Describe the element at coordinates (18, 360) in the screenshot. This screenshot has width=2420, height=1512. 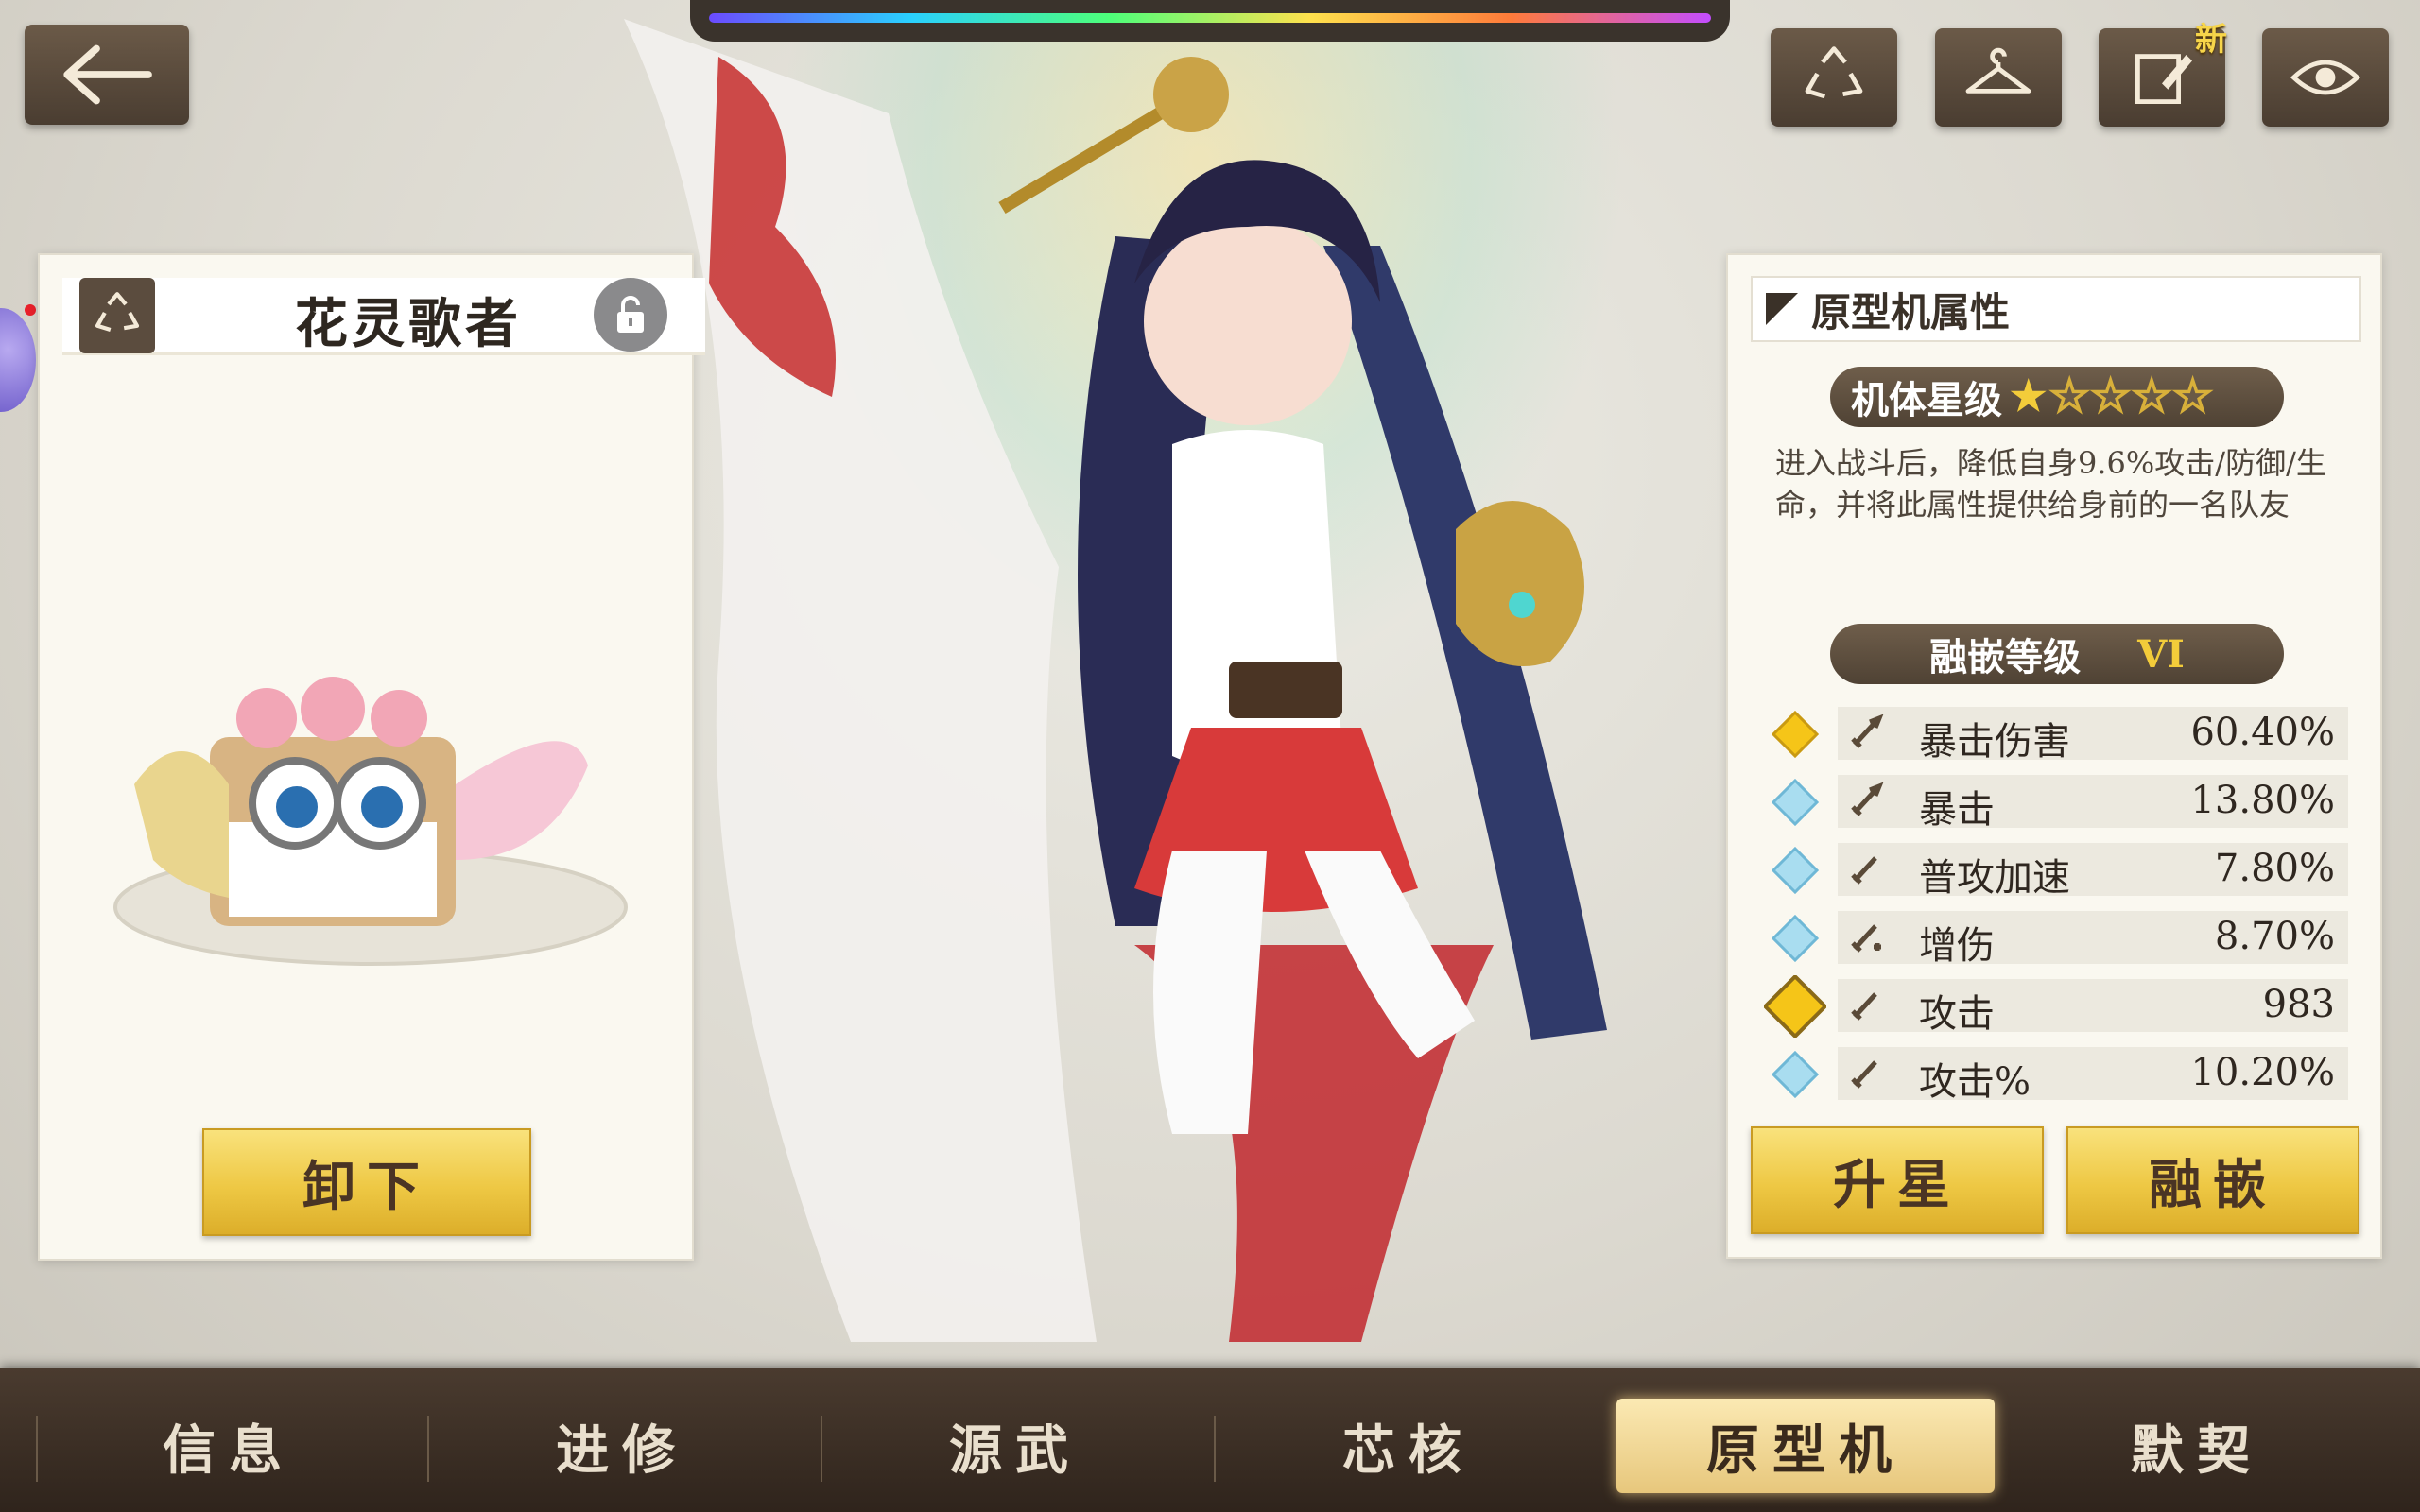
I see `side-character-icon` at that location.